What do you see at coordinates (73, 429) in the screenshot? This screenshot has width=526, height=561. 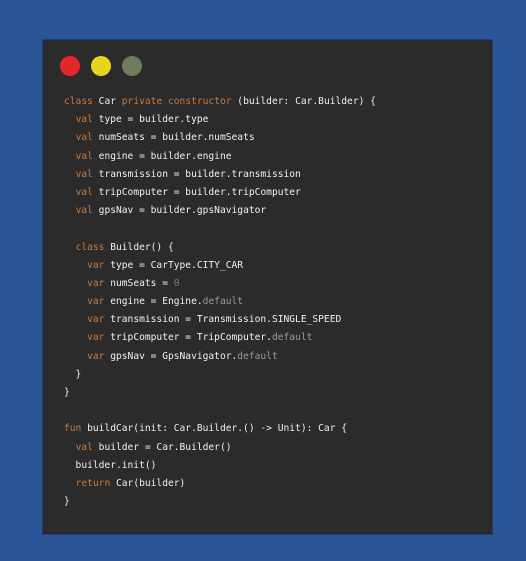 I see `code-token: fun` at bounding box center [73, 429].